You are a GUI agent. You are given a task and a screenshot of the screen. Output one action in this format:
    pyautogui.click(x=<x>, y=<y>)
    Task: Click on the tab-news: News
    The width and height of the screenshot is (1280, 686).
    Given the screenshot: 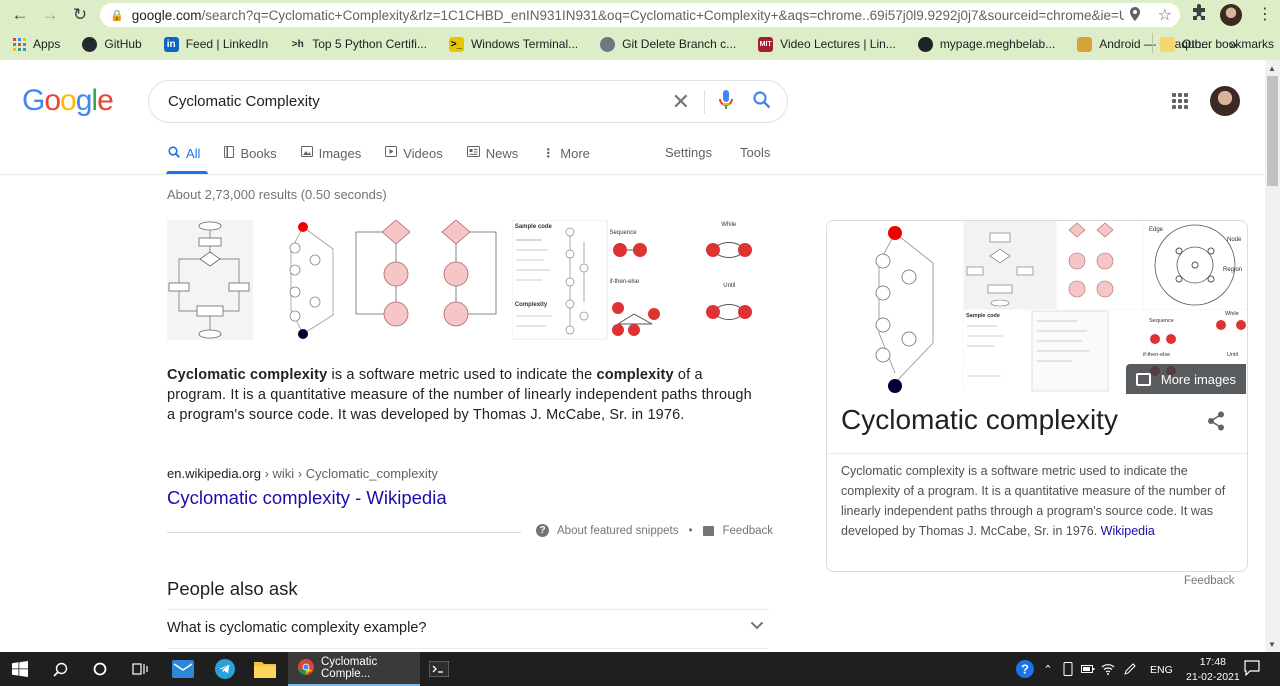 What is the action you would take?
    pyautogui.click(x=492, y=153)
    